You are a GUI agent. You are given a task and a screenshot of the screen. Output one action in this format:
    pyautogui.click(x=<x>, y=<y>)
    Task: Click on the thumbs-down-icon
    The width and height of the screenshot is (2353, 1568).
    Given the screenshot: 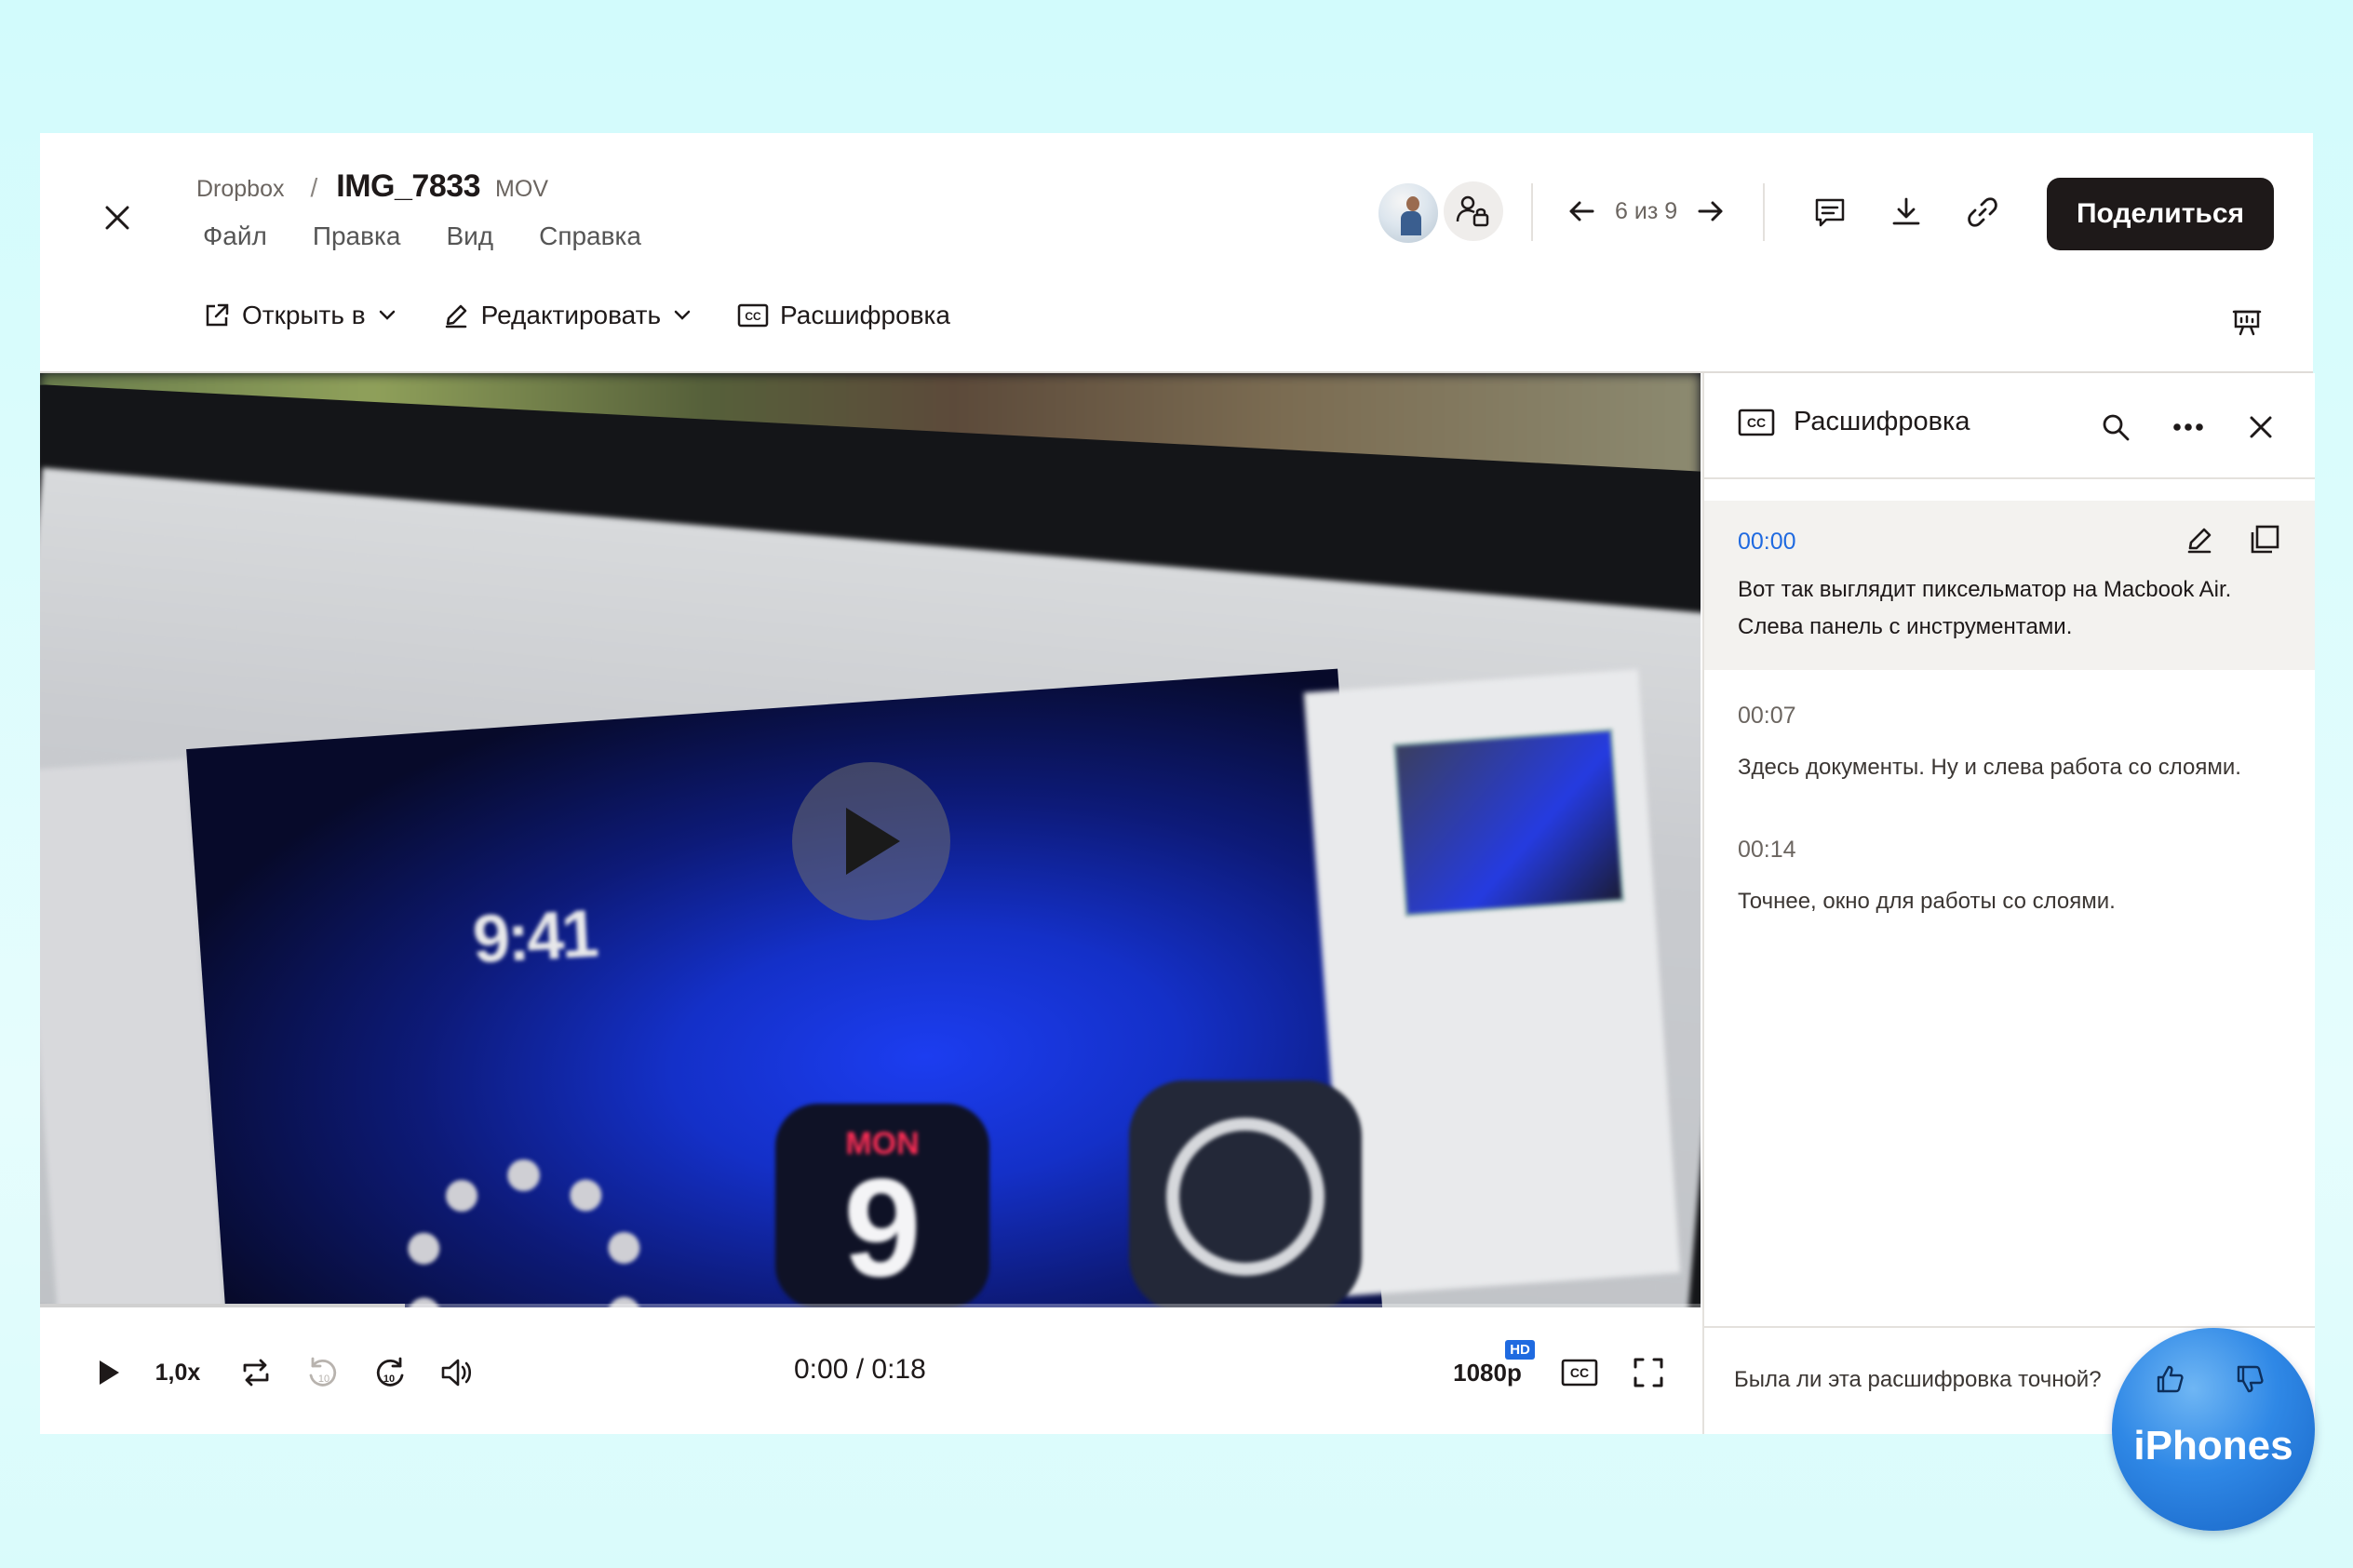 What is the action you would take?
    pyautogui.click(x=2250, y=1379)
    